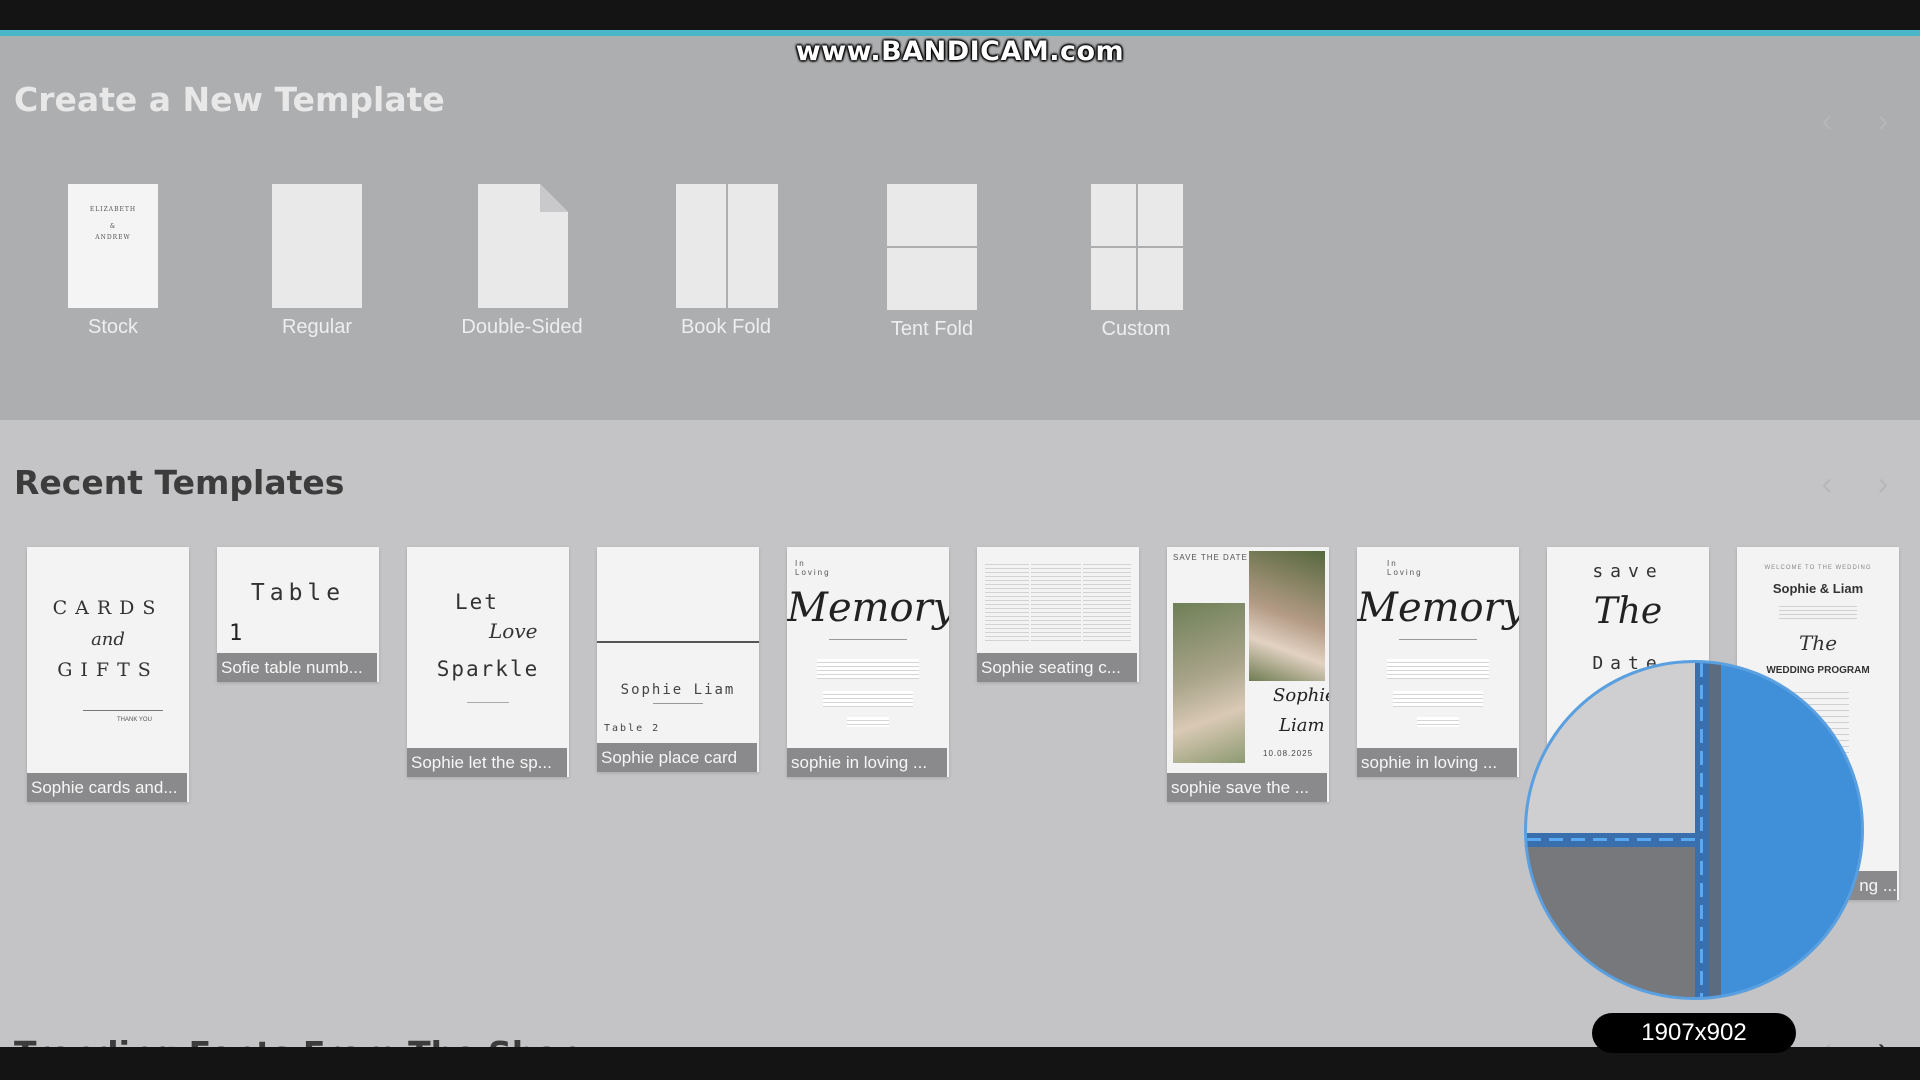  Describe the element at coordinates (317, 327) in the screenshot. I see `template-type-label: Regular` at that location.